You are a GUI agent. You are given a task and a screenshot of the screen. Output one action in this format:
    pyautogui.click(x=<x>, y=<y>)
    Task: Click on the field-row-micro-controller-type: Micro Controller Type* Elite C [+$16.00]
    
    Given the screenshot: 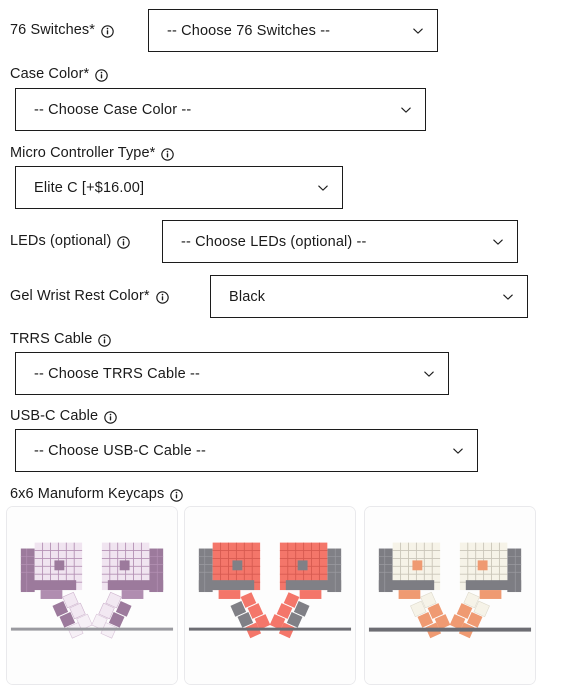 What is the action you would take?
    pyautogui.click(x=284, y=176)
    